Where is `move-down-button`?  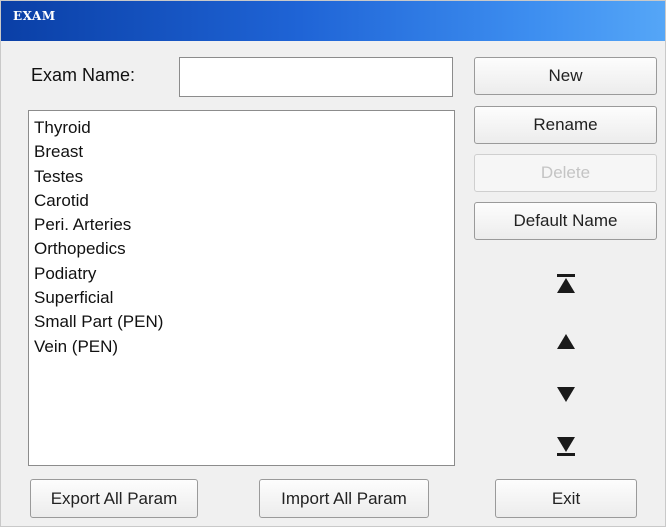
move-down-button is located at coordinates (566, 394).